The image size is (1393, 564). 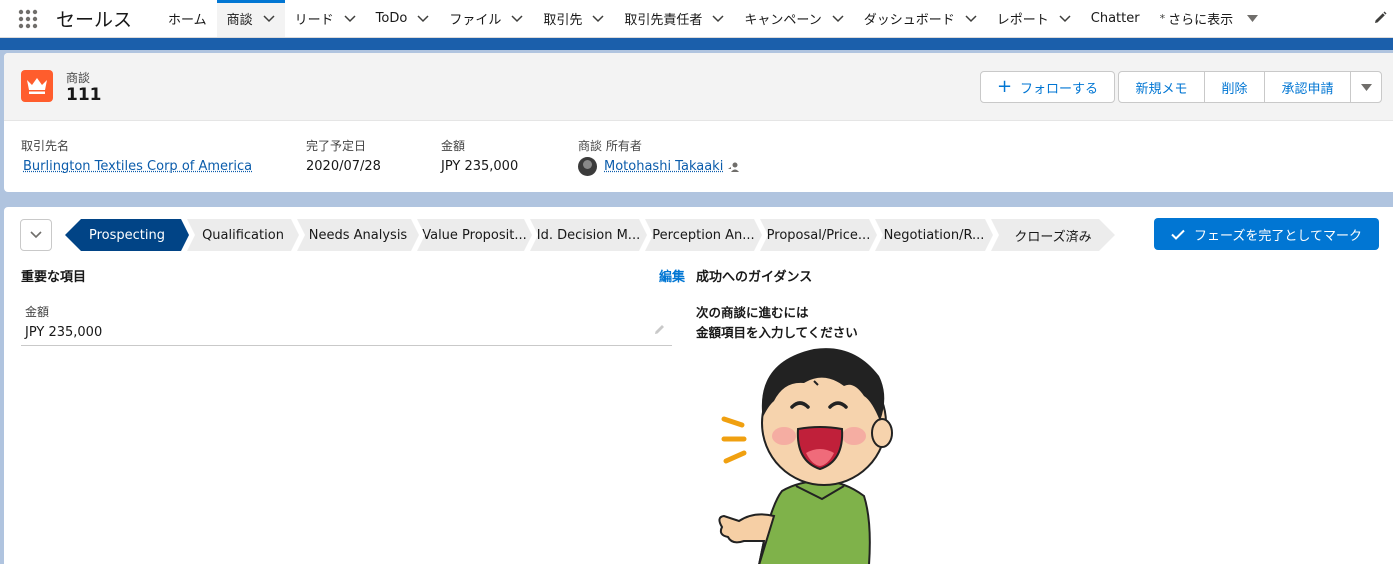 I want to click on nav-tab-3: ToDo, so click(x=403, y=18).